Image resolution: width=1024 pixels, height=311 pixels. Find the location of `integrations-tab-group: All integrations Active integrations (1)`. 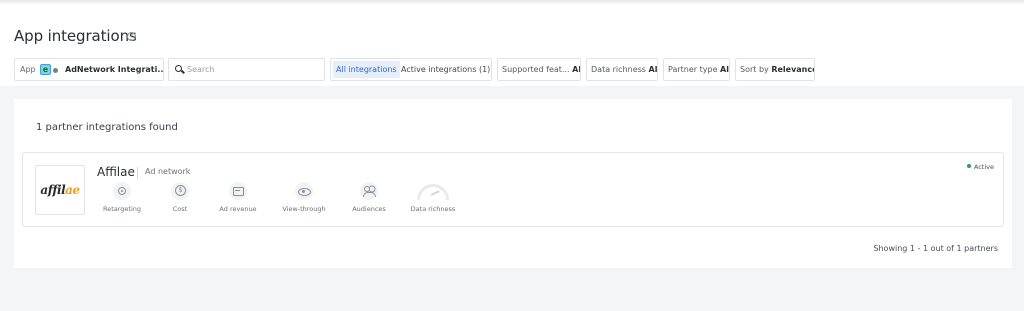

integrations-tab-group: All integrations Active integrations (1) is located at coordinates (411, 69).